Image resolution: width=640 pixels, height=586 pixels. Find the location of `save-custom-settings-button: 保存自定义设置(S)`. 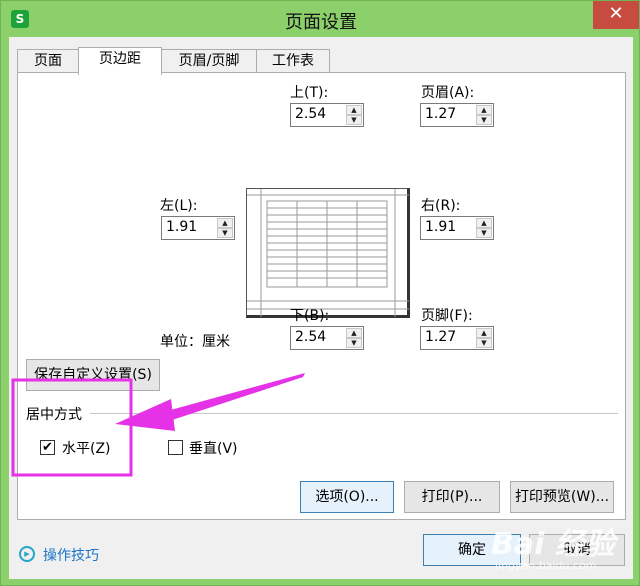

save-custom-settings-button: 保存自定义设置(S) is located at coordinates (93, 375).